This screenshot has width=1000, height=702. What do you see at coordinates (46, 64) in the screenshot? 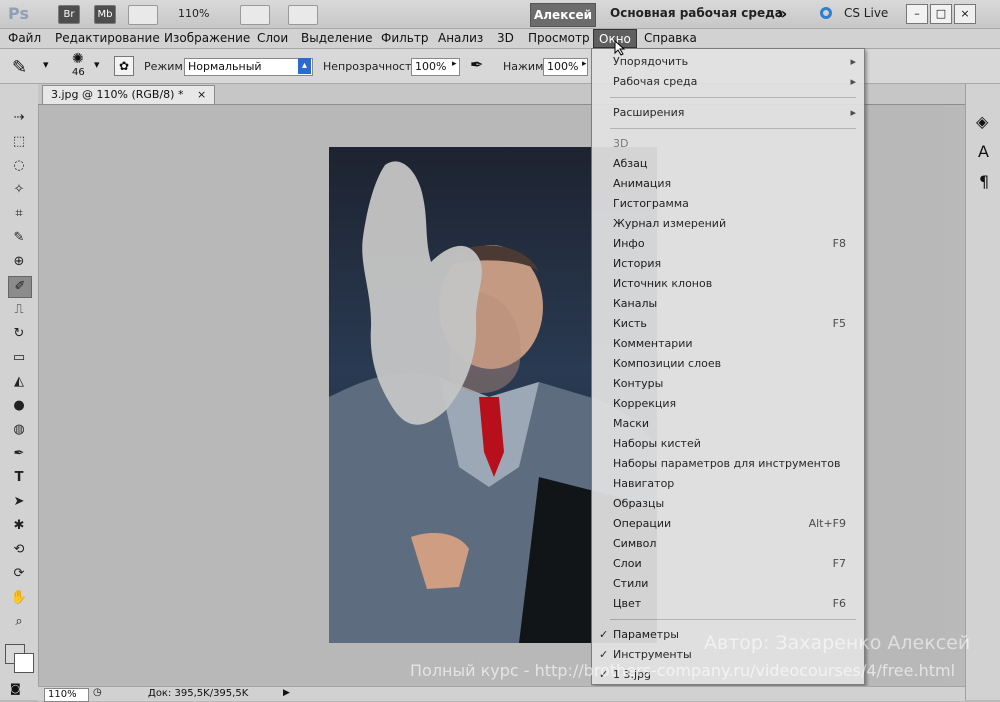
I see `tool-preset-dropdown-icon: ▾` at bounding box center [46, 64].